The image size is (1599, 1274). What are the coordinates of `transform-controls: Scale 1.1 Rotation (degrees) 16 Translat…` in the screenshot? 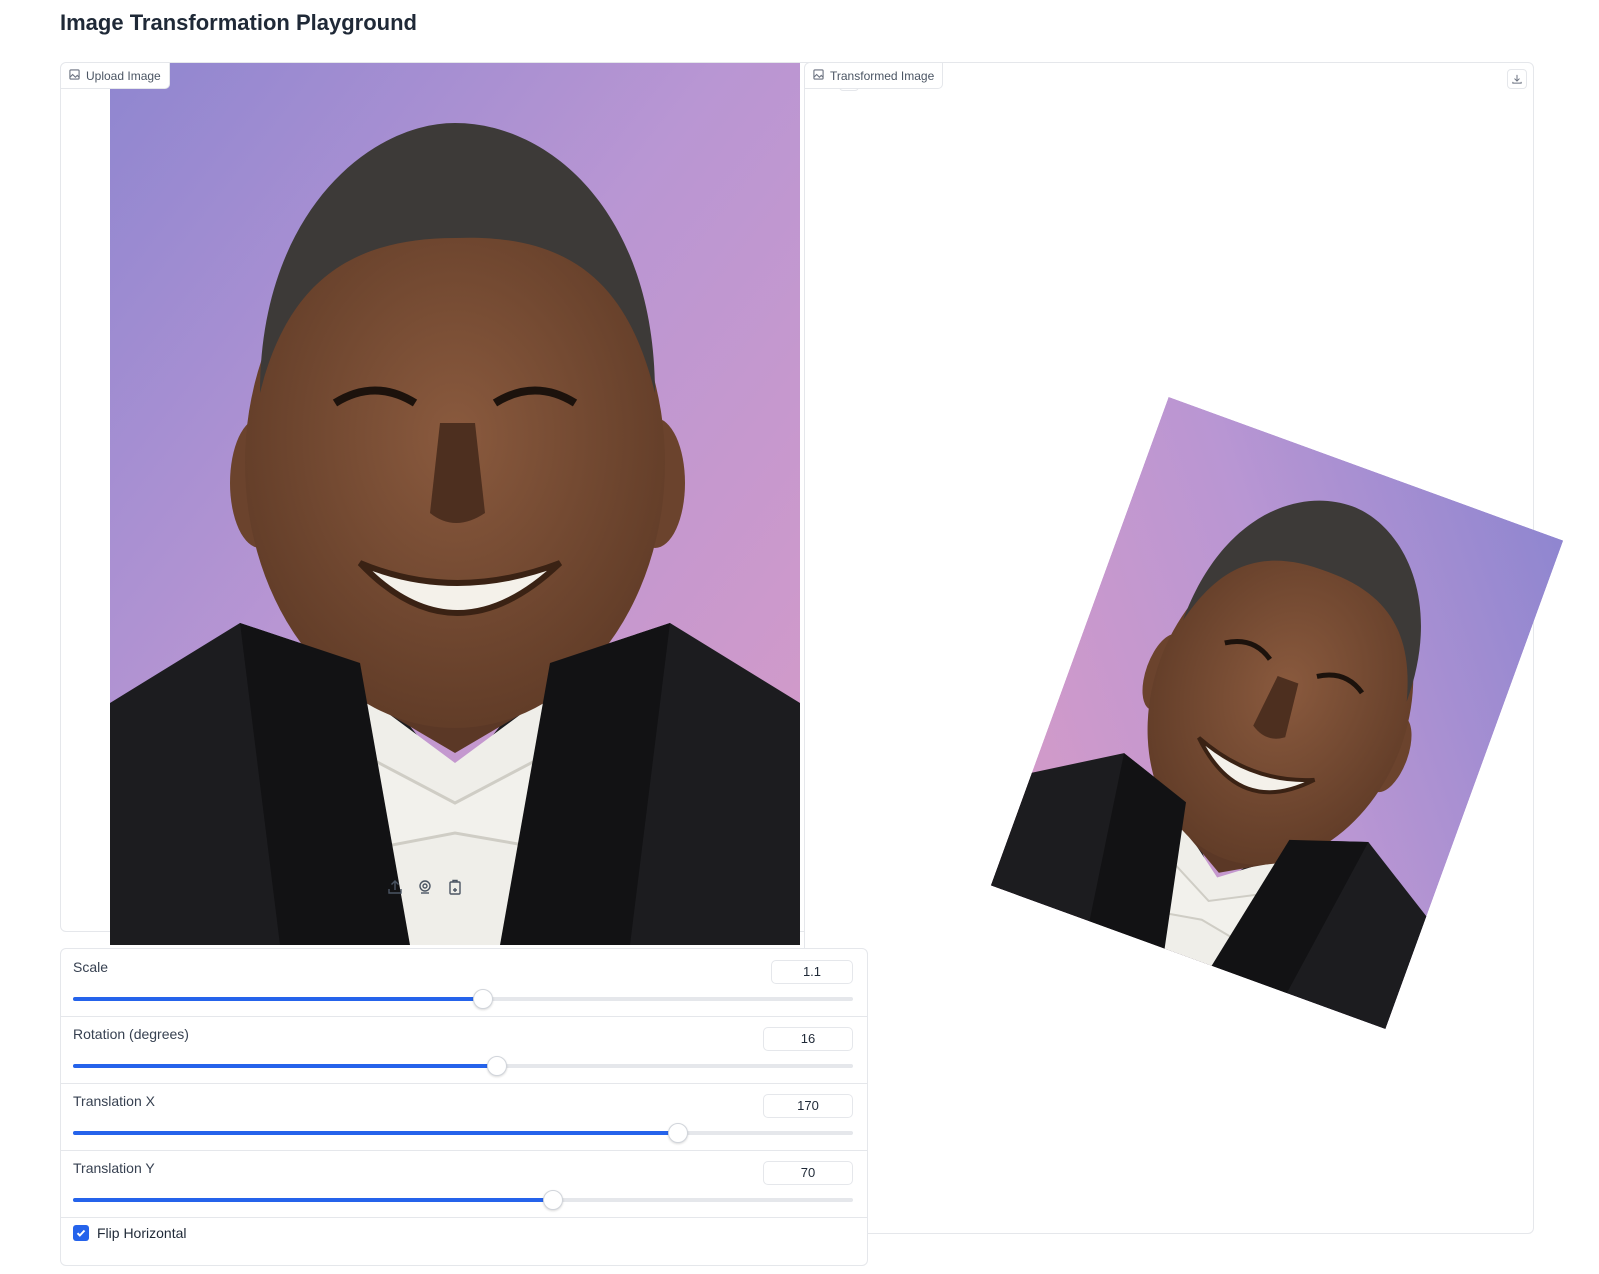 It's located at (464, 1107).